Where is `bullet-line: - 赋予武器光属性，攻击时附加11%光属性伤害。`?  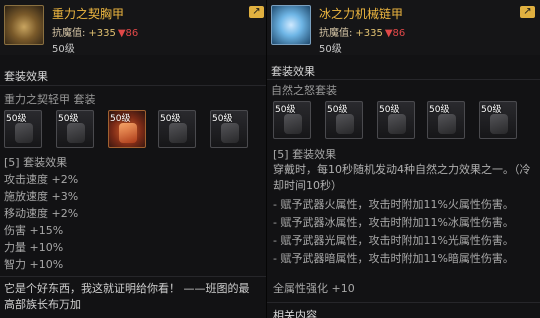 bullet-line: - 赋予武器光属性，攻击时附加11%光属性伤害。 is located at coordinates (393, 240).